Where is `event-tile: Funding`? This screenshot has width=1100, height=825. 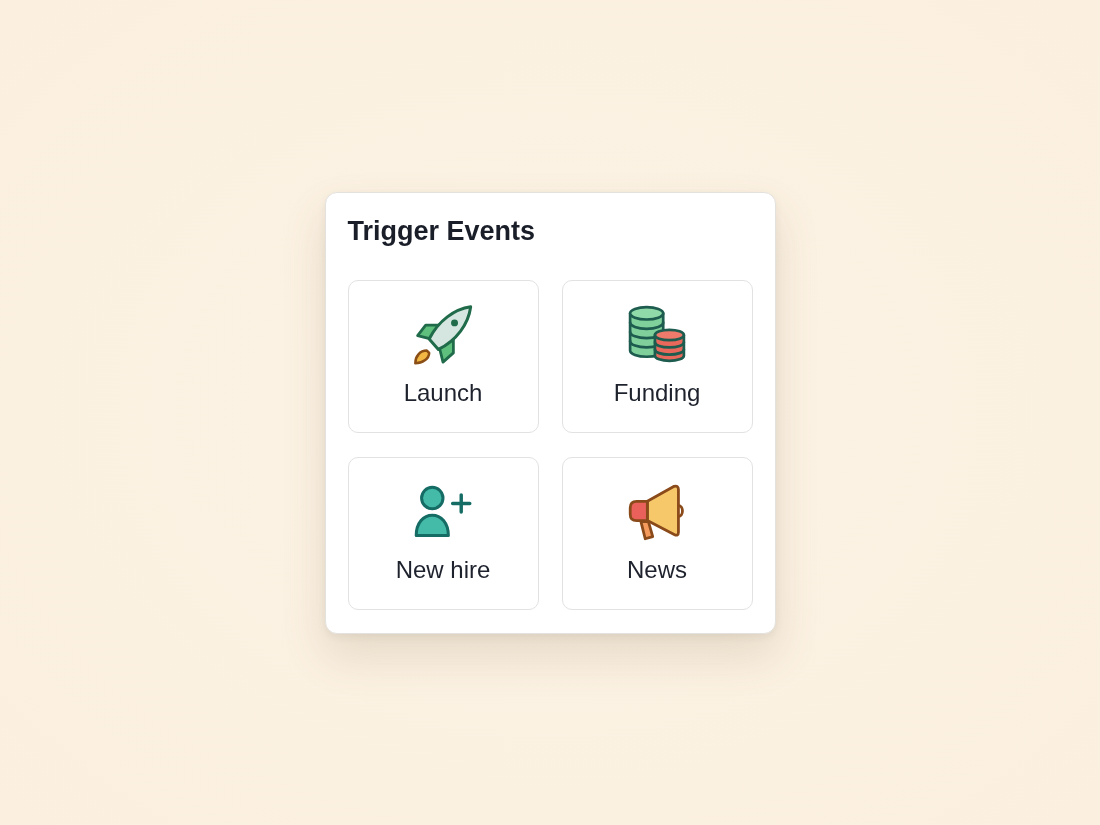 event-tile: Funding is located at coordinates (657, 356).